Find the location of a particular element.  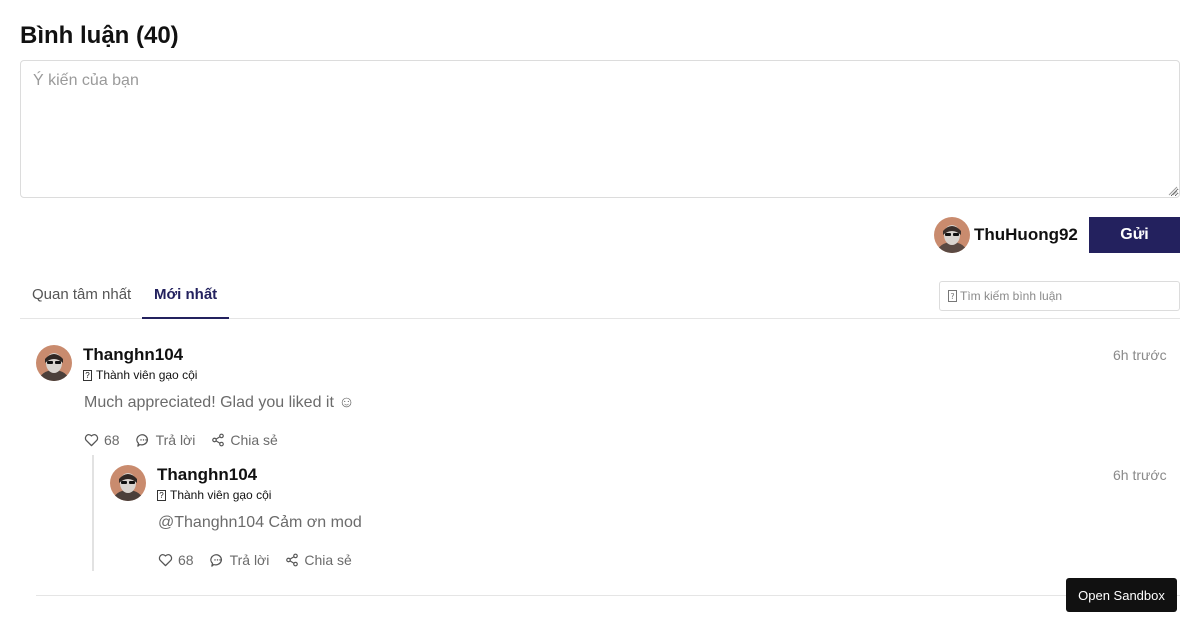

search-input is located at coordinates (1065, 296).